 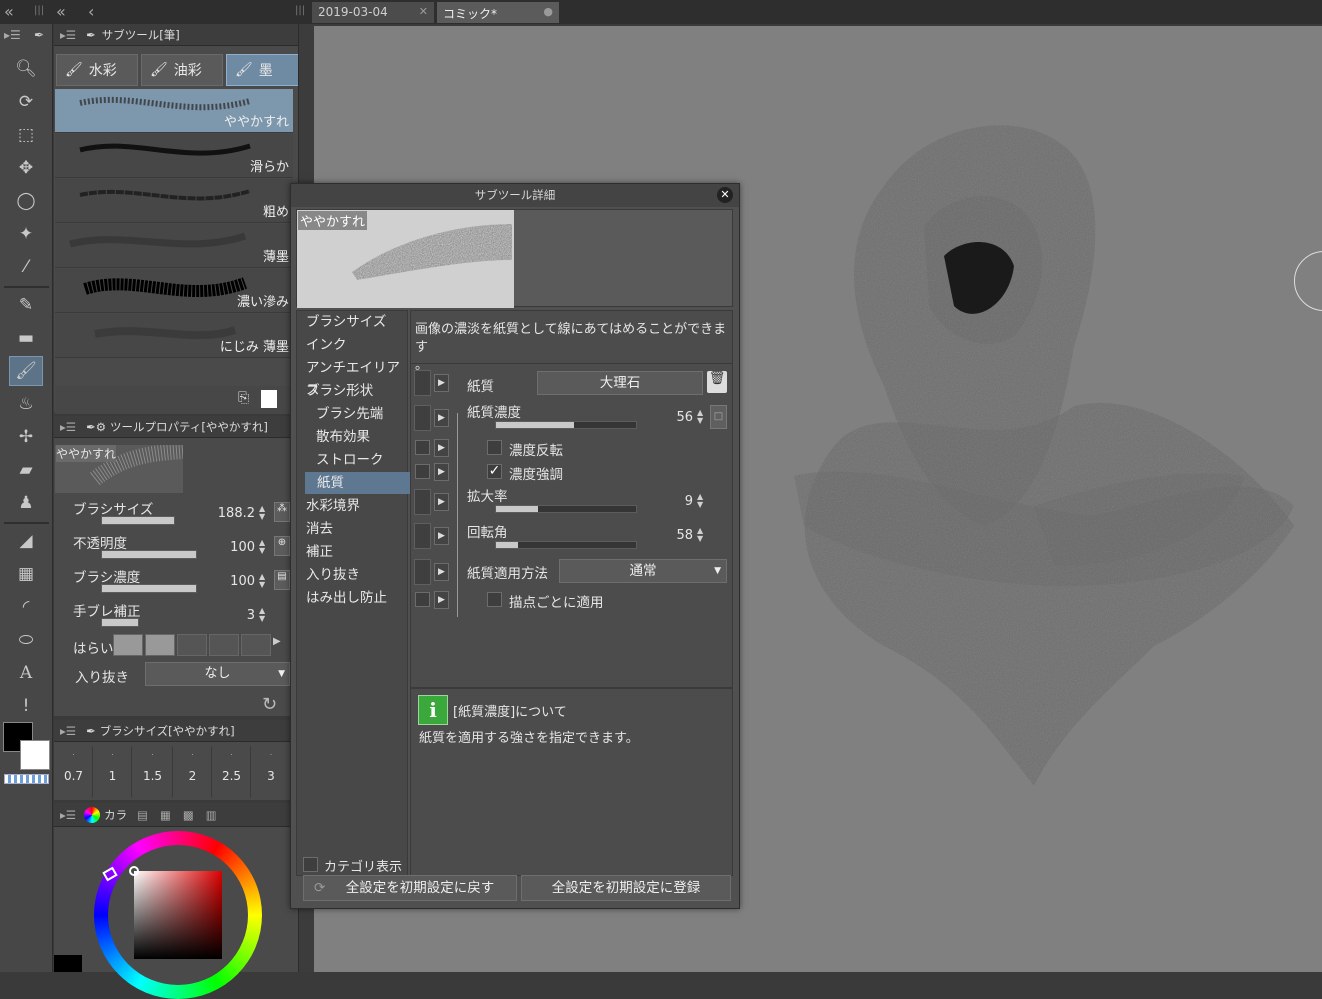 I want to click on property-row-brush-density: ブラシ濃度 100 ▲ ▼ ▤, so click(x=172, y=581).